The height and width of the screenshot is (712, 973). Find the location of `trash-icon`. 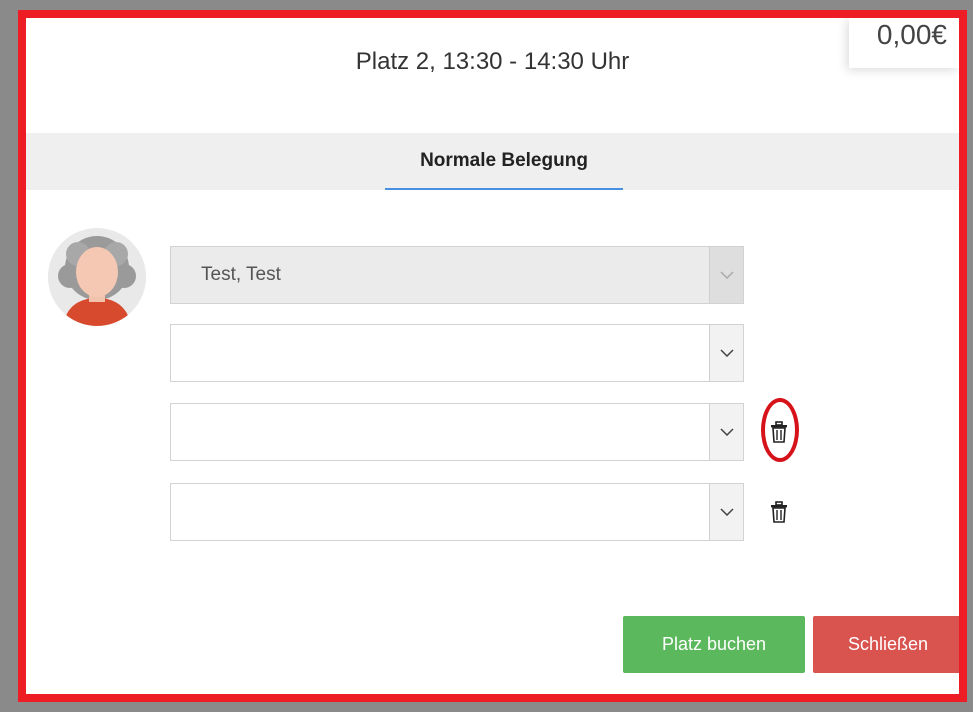

trash-icon is located at coordinates (779, 512).